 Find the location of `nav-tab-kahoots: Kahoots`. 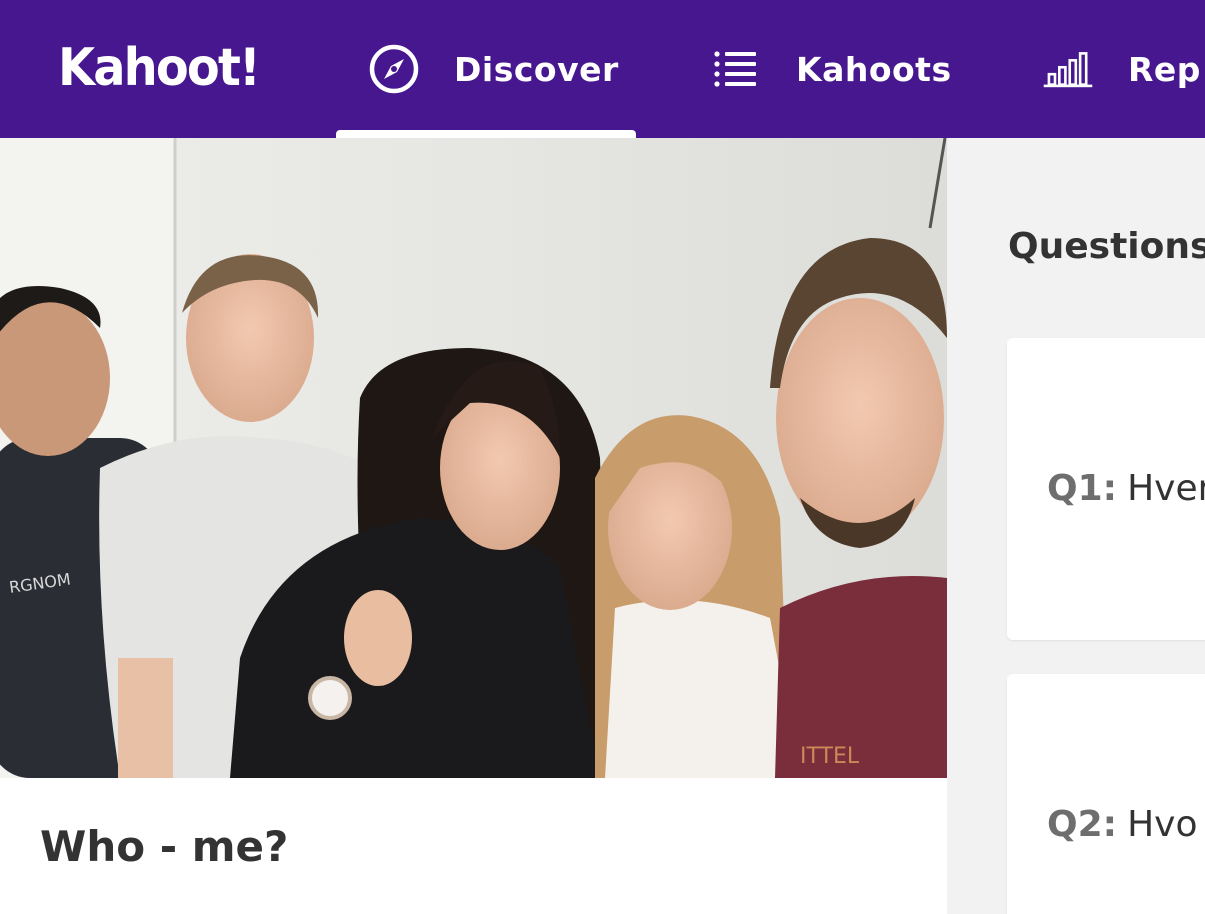

nav-tab-kahoots: Kahoots is located at coordinates (831, 69).